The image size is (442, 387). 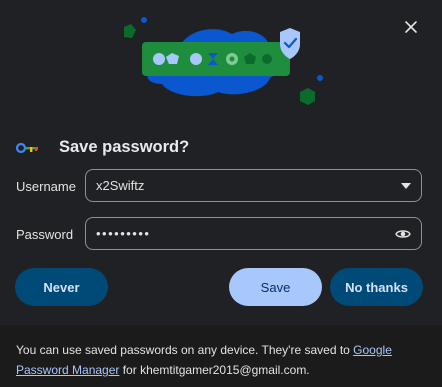 I want to click on password-field: •••••••••, so click(x=253, y=233).